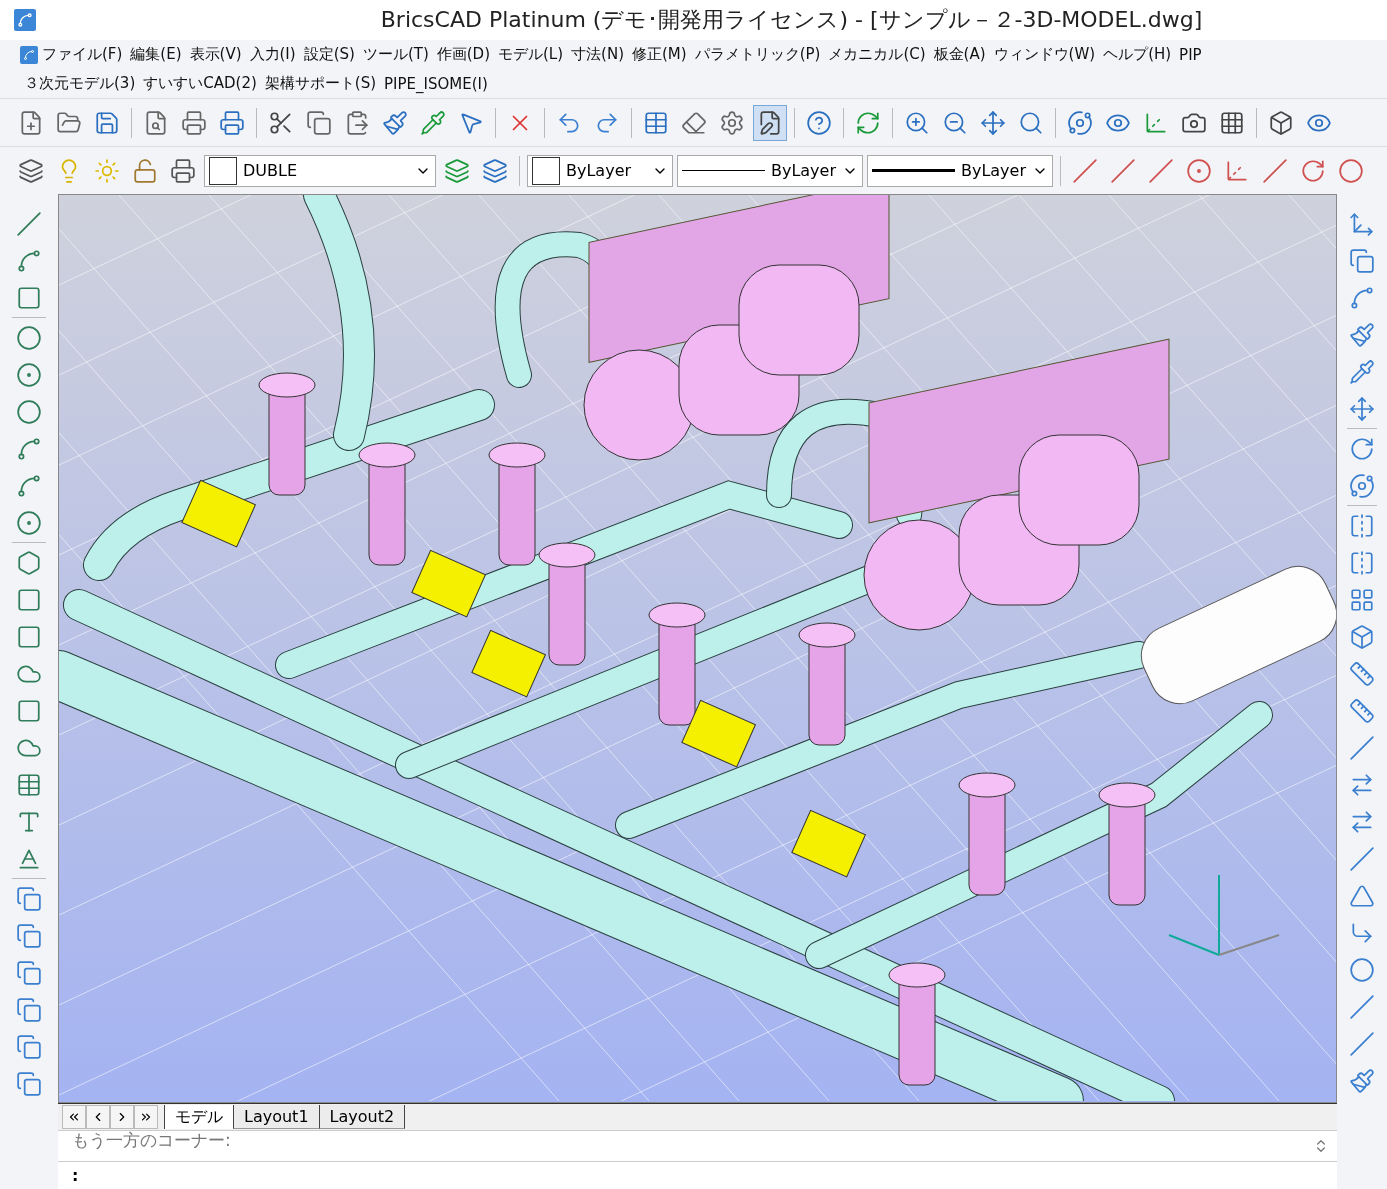 The height and width of the screenshot is (1189, 1387). What do you see at coordinates (531, 54) in the screenshot?
I see `menu-item: モデル(L)` at bounding box center [531, 54].